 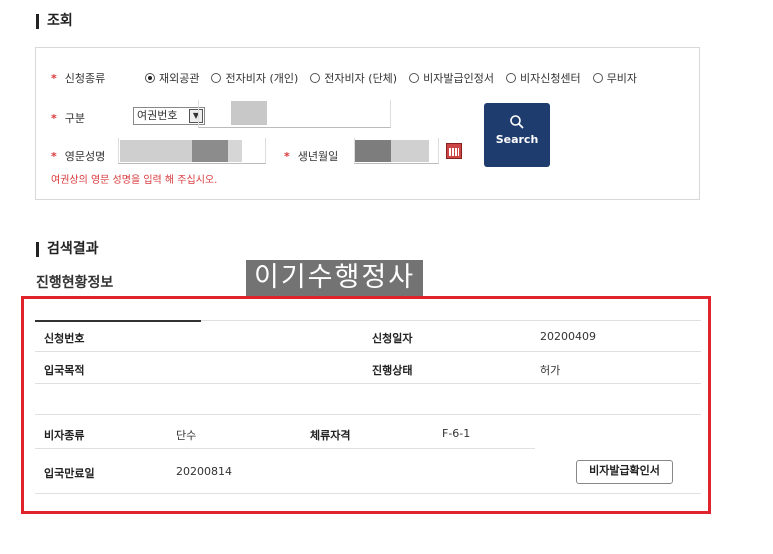 I want to click on radio-evisa-individual: 전자비자 (개인), so click(x=254, y=78).